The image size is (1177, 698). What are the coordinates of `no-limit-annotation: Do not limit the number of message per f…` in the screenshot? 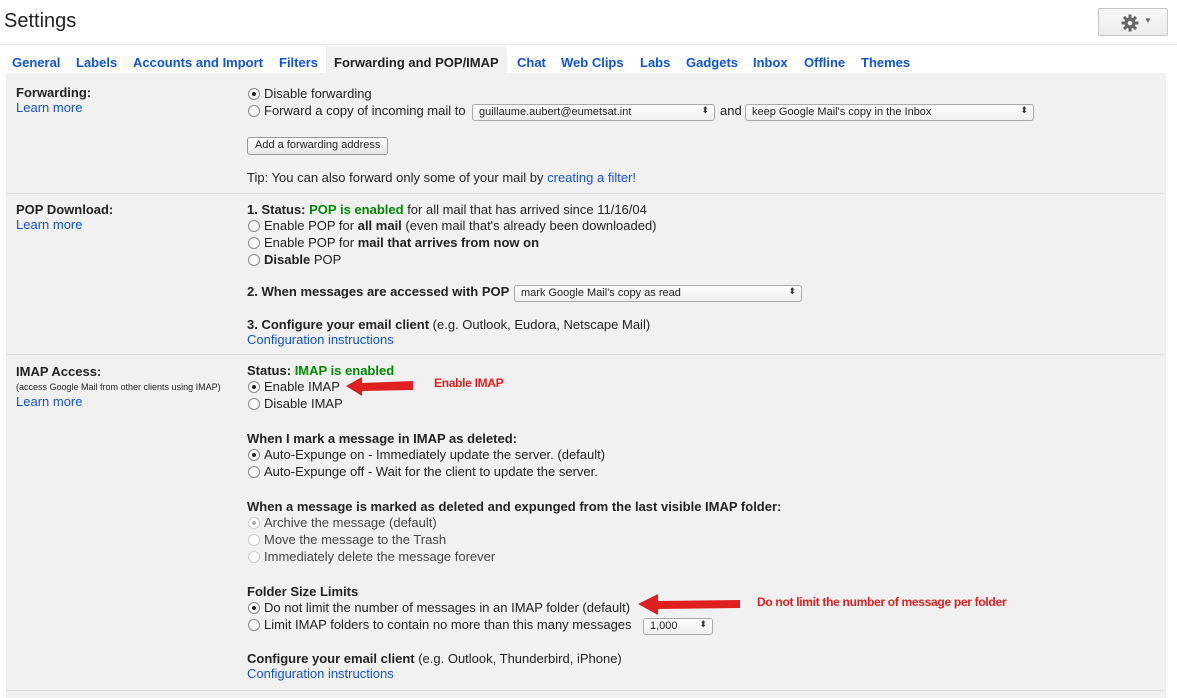 It's located at (882, 602).